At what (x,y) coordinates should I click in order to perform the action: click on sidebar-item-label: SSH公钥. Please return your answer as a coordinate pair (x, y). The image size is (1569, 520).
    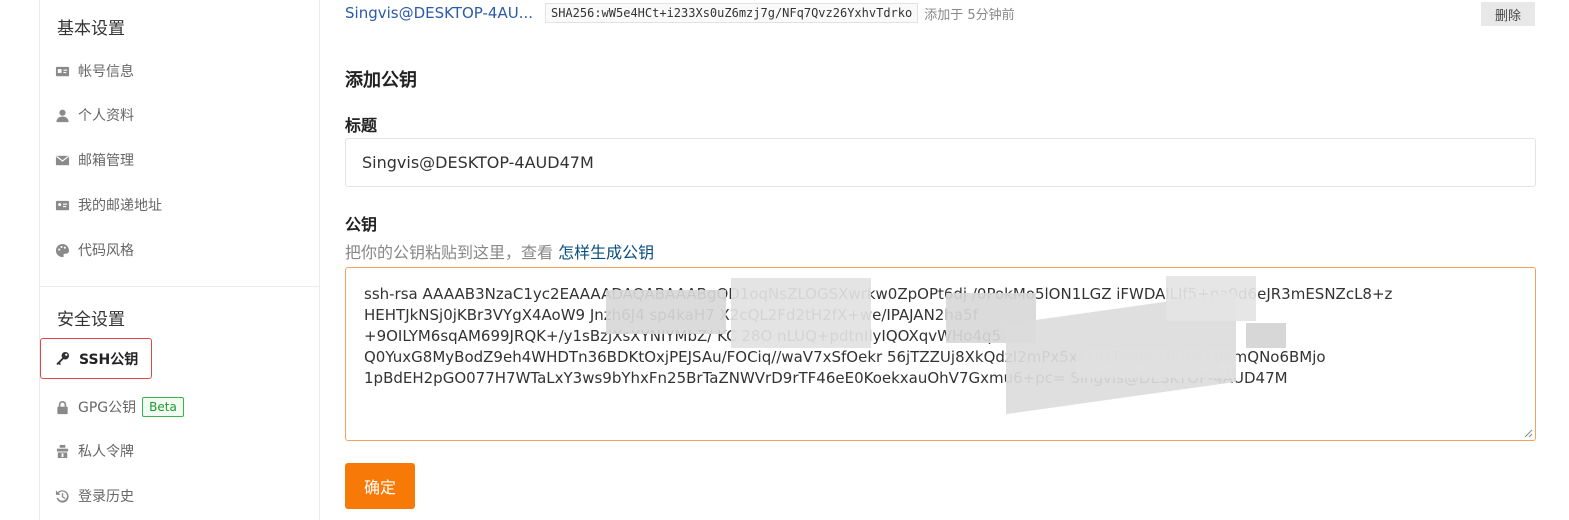
    Looking at the image, I should click on (109, 359).